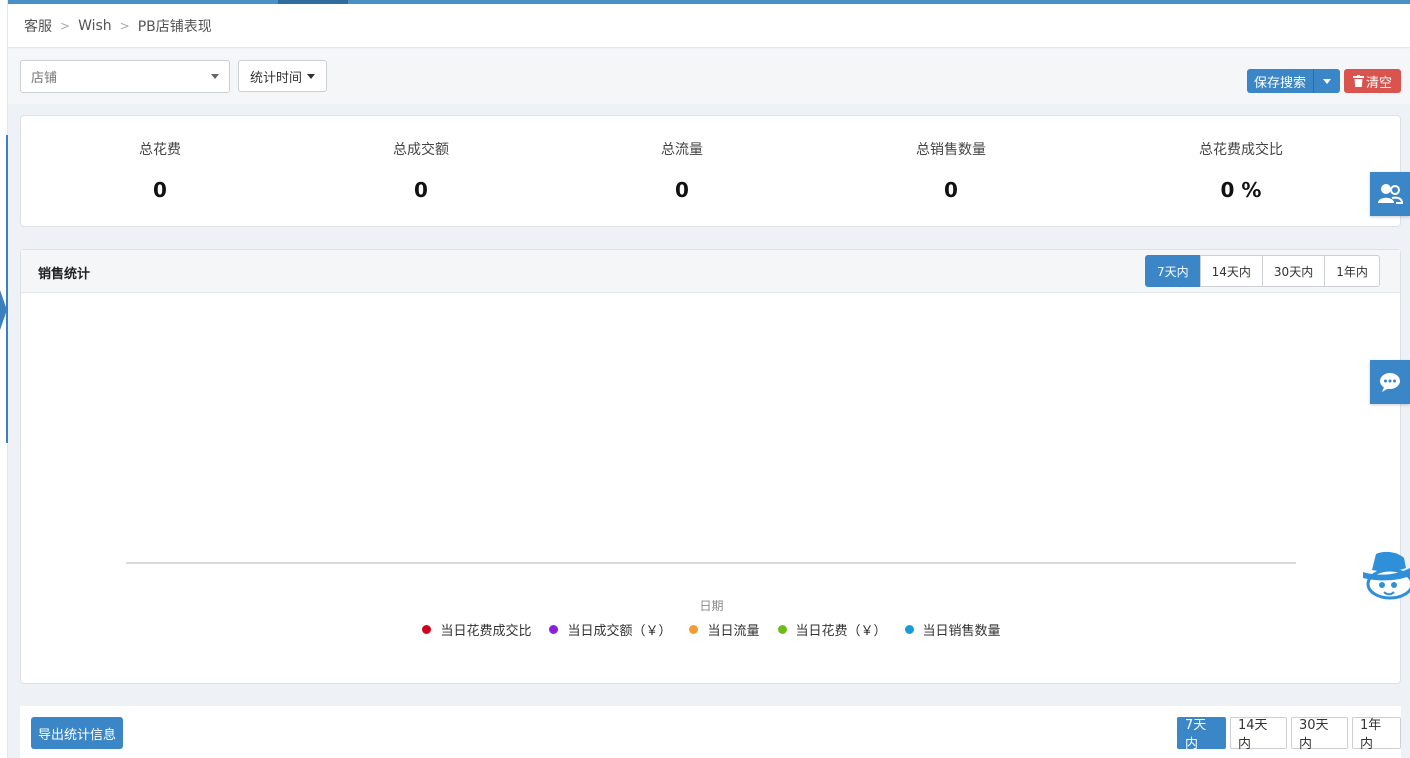  Describe the element at coordinates (710, 732) in the screenshot. I see `bottom-toolbar: 导出统计信息 7天内 14天内 30天内 1年内` at that location.